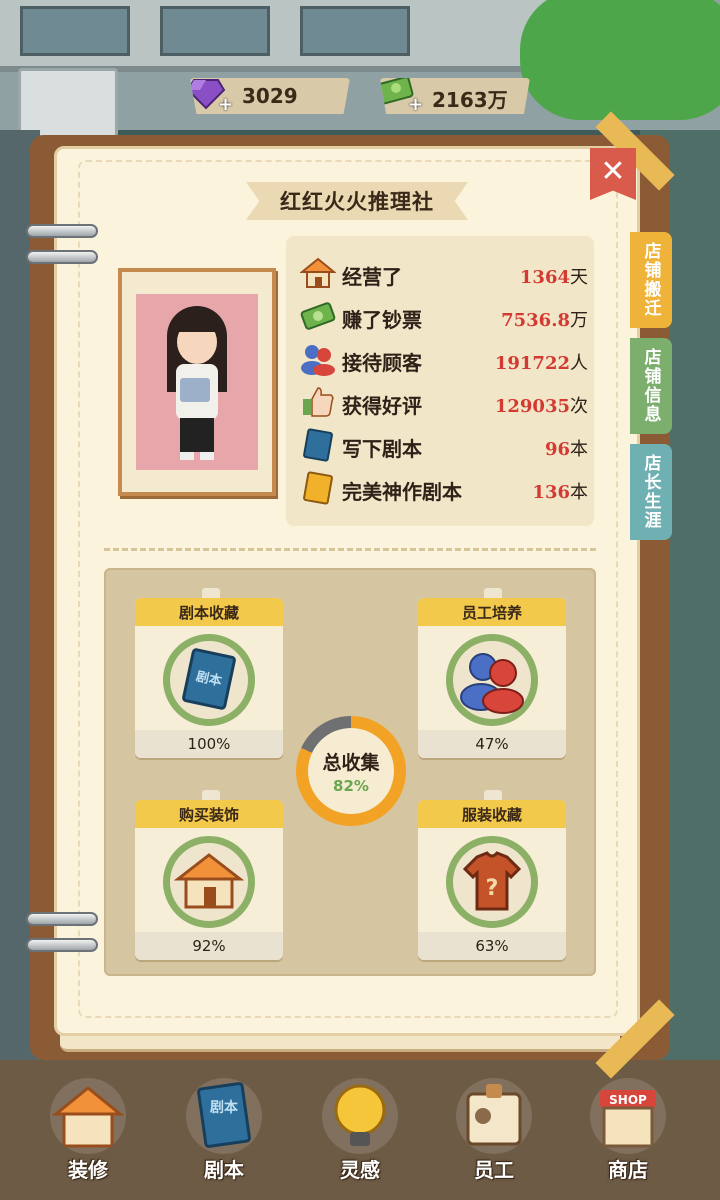 Image resolution: width=720 pixels, height=1200 pixels. Describe the element at coordinates (541, 406) in the screenshot. I see `stat-value: 129035次` at that location.